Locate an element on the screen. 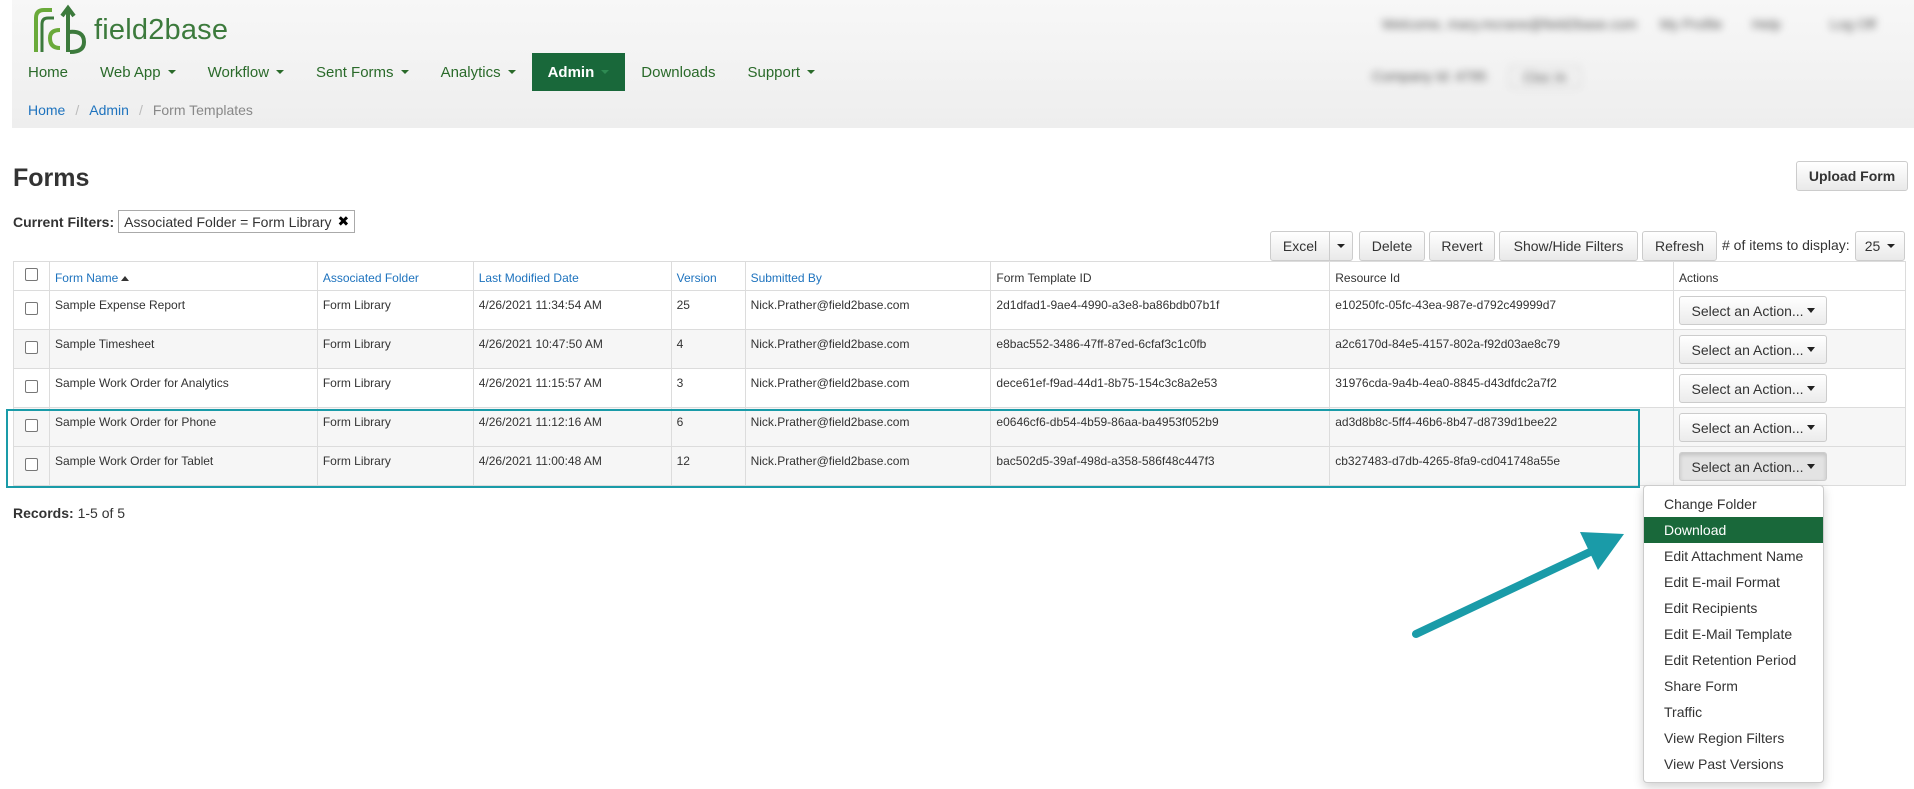 The image size is (1914, 789). cell-resource-id: e10250fc-05fc-43ea-987e-d792c49999d7 is located at coordinates (1502, 310).